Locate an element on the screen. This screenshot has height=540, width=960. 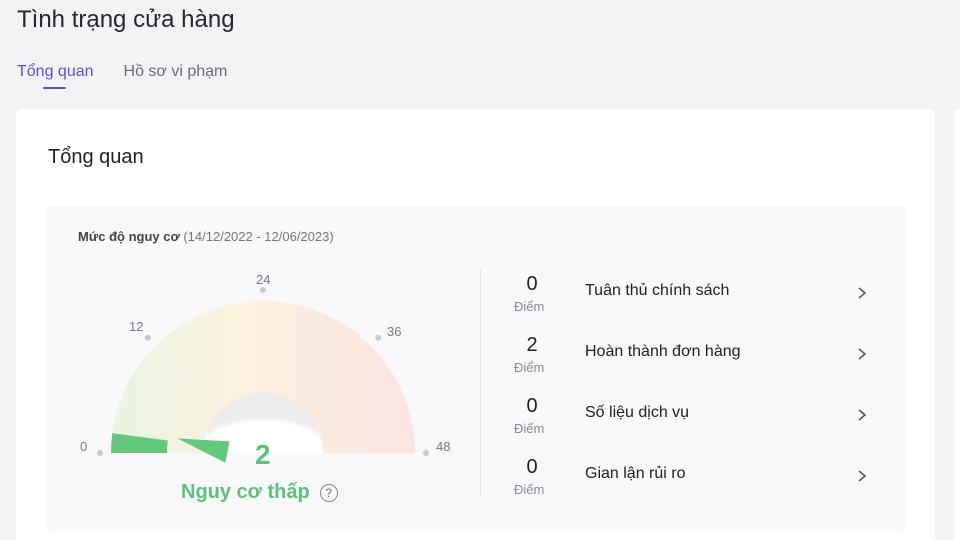
metric-name: Hoàn thành đơn hàng is located at coordinates (663, 351).